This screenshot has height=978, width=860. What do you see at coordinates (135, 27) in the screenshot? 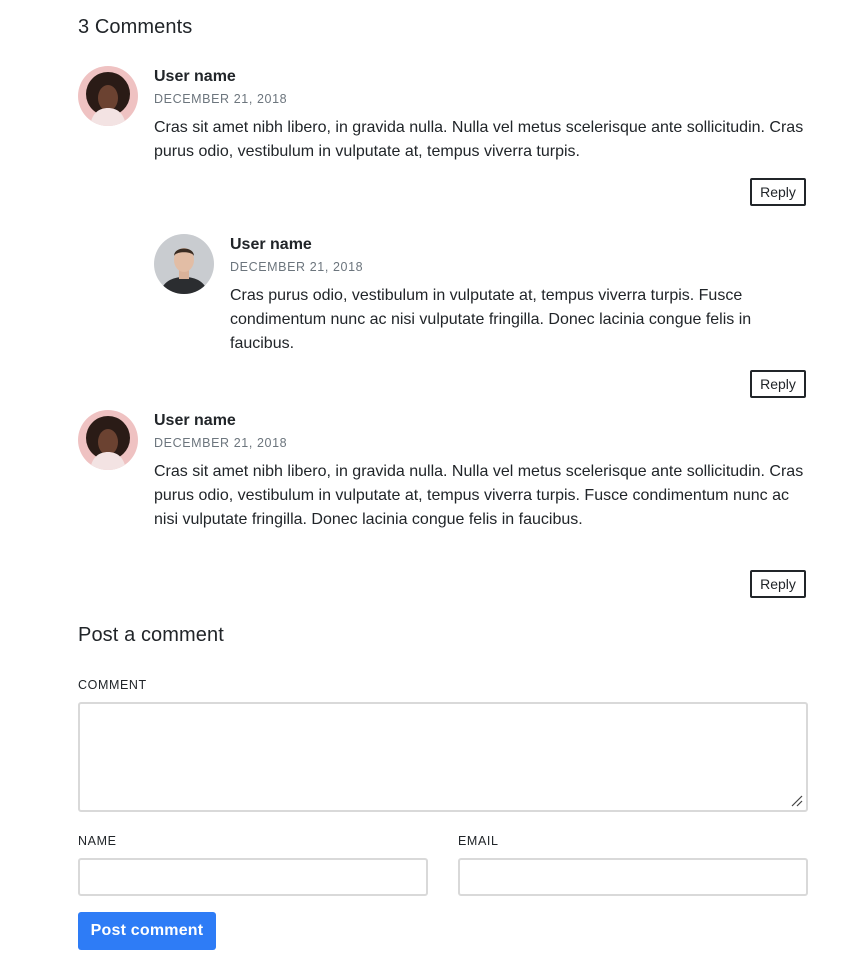
I see `comments-count-heading: 3 Comments` at bounding box center [135, 27].